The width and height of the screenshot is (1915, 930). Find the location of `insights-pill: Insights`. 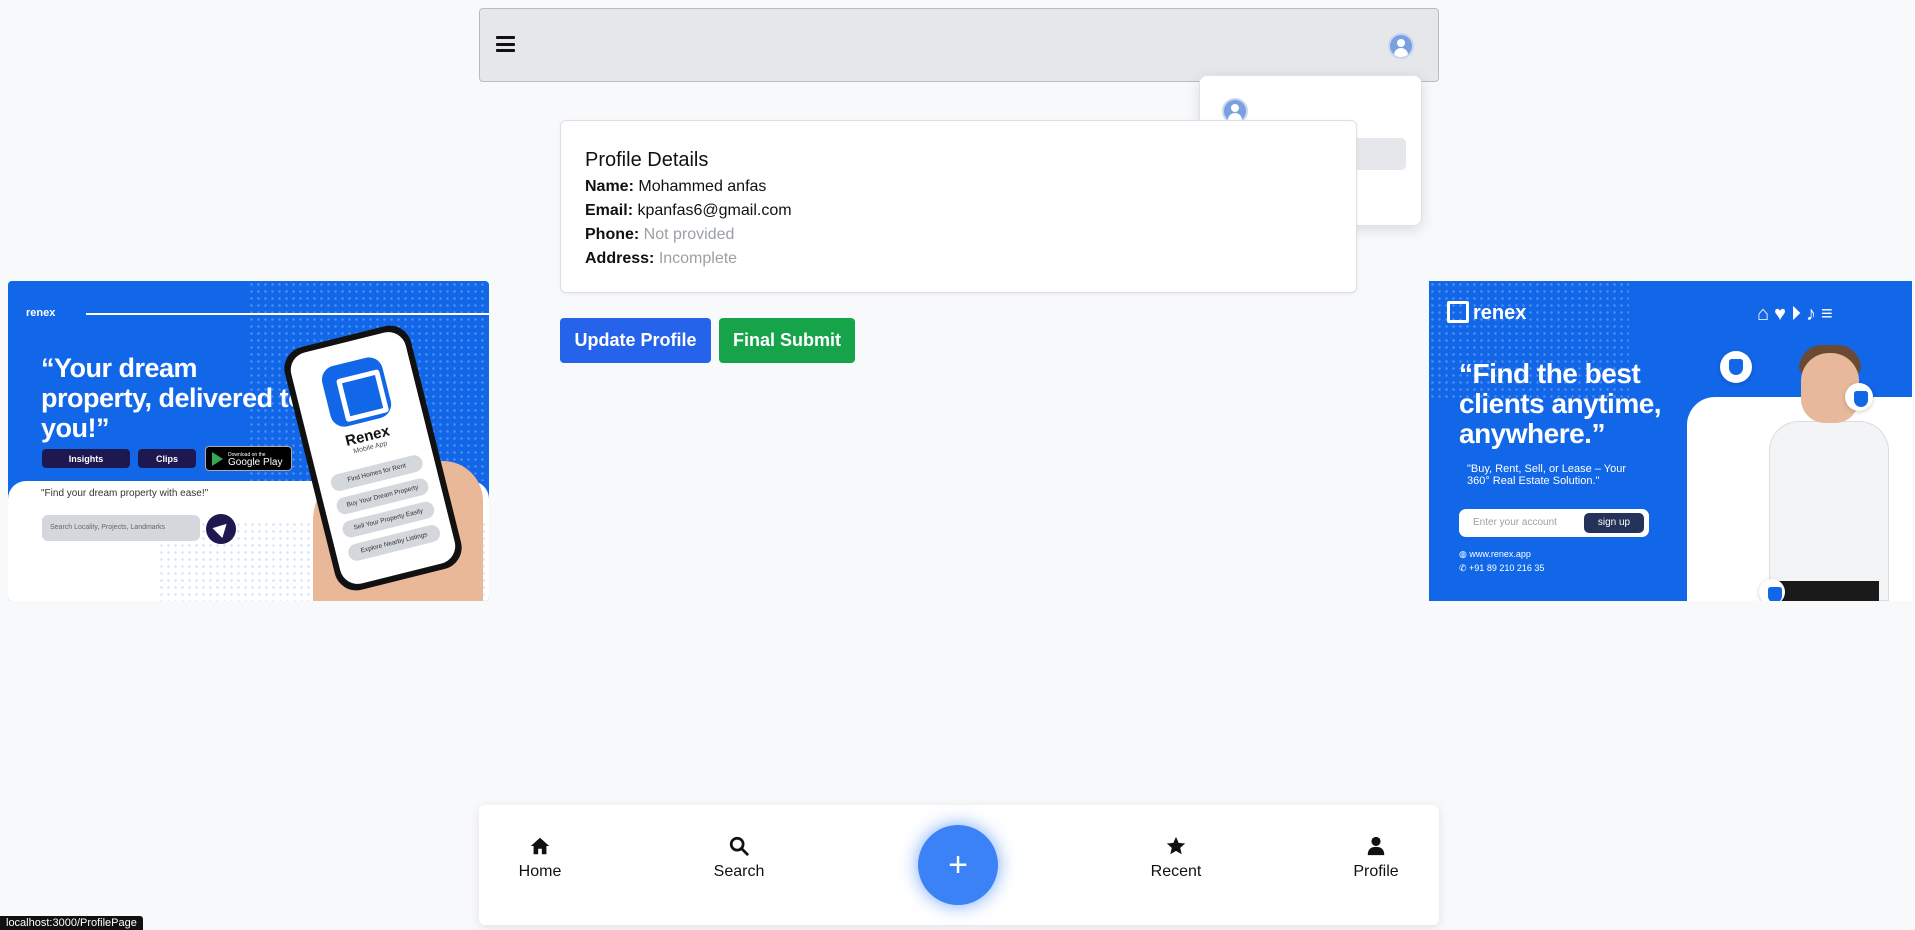

insights-pill: Insights is located at coordinates (86, 458).